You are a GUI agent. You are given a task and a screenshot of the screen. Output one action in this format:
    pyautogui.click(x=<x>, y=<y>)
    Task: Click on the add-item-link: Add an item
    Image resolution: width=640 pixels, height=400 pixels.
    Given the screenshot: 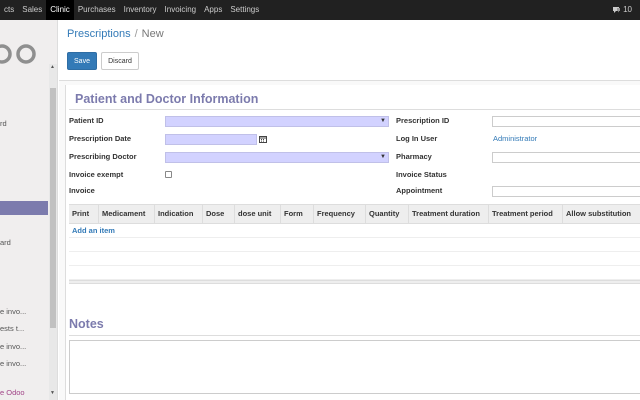 What is the action you would take?
    pyautogui.click(x=354, y=231)
    